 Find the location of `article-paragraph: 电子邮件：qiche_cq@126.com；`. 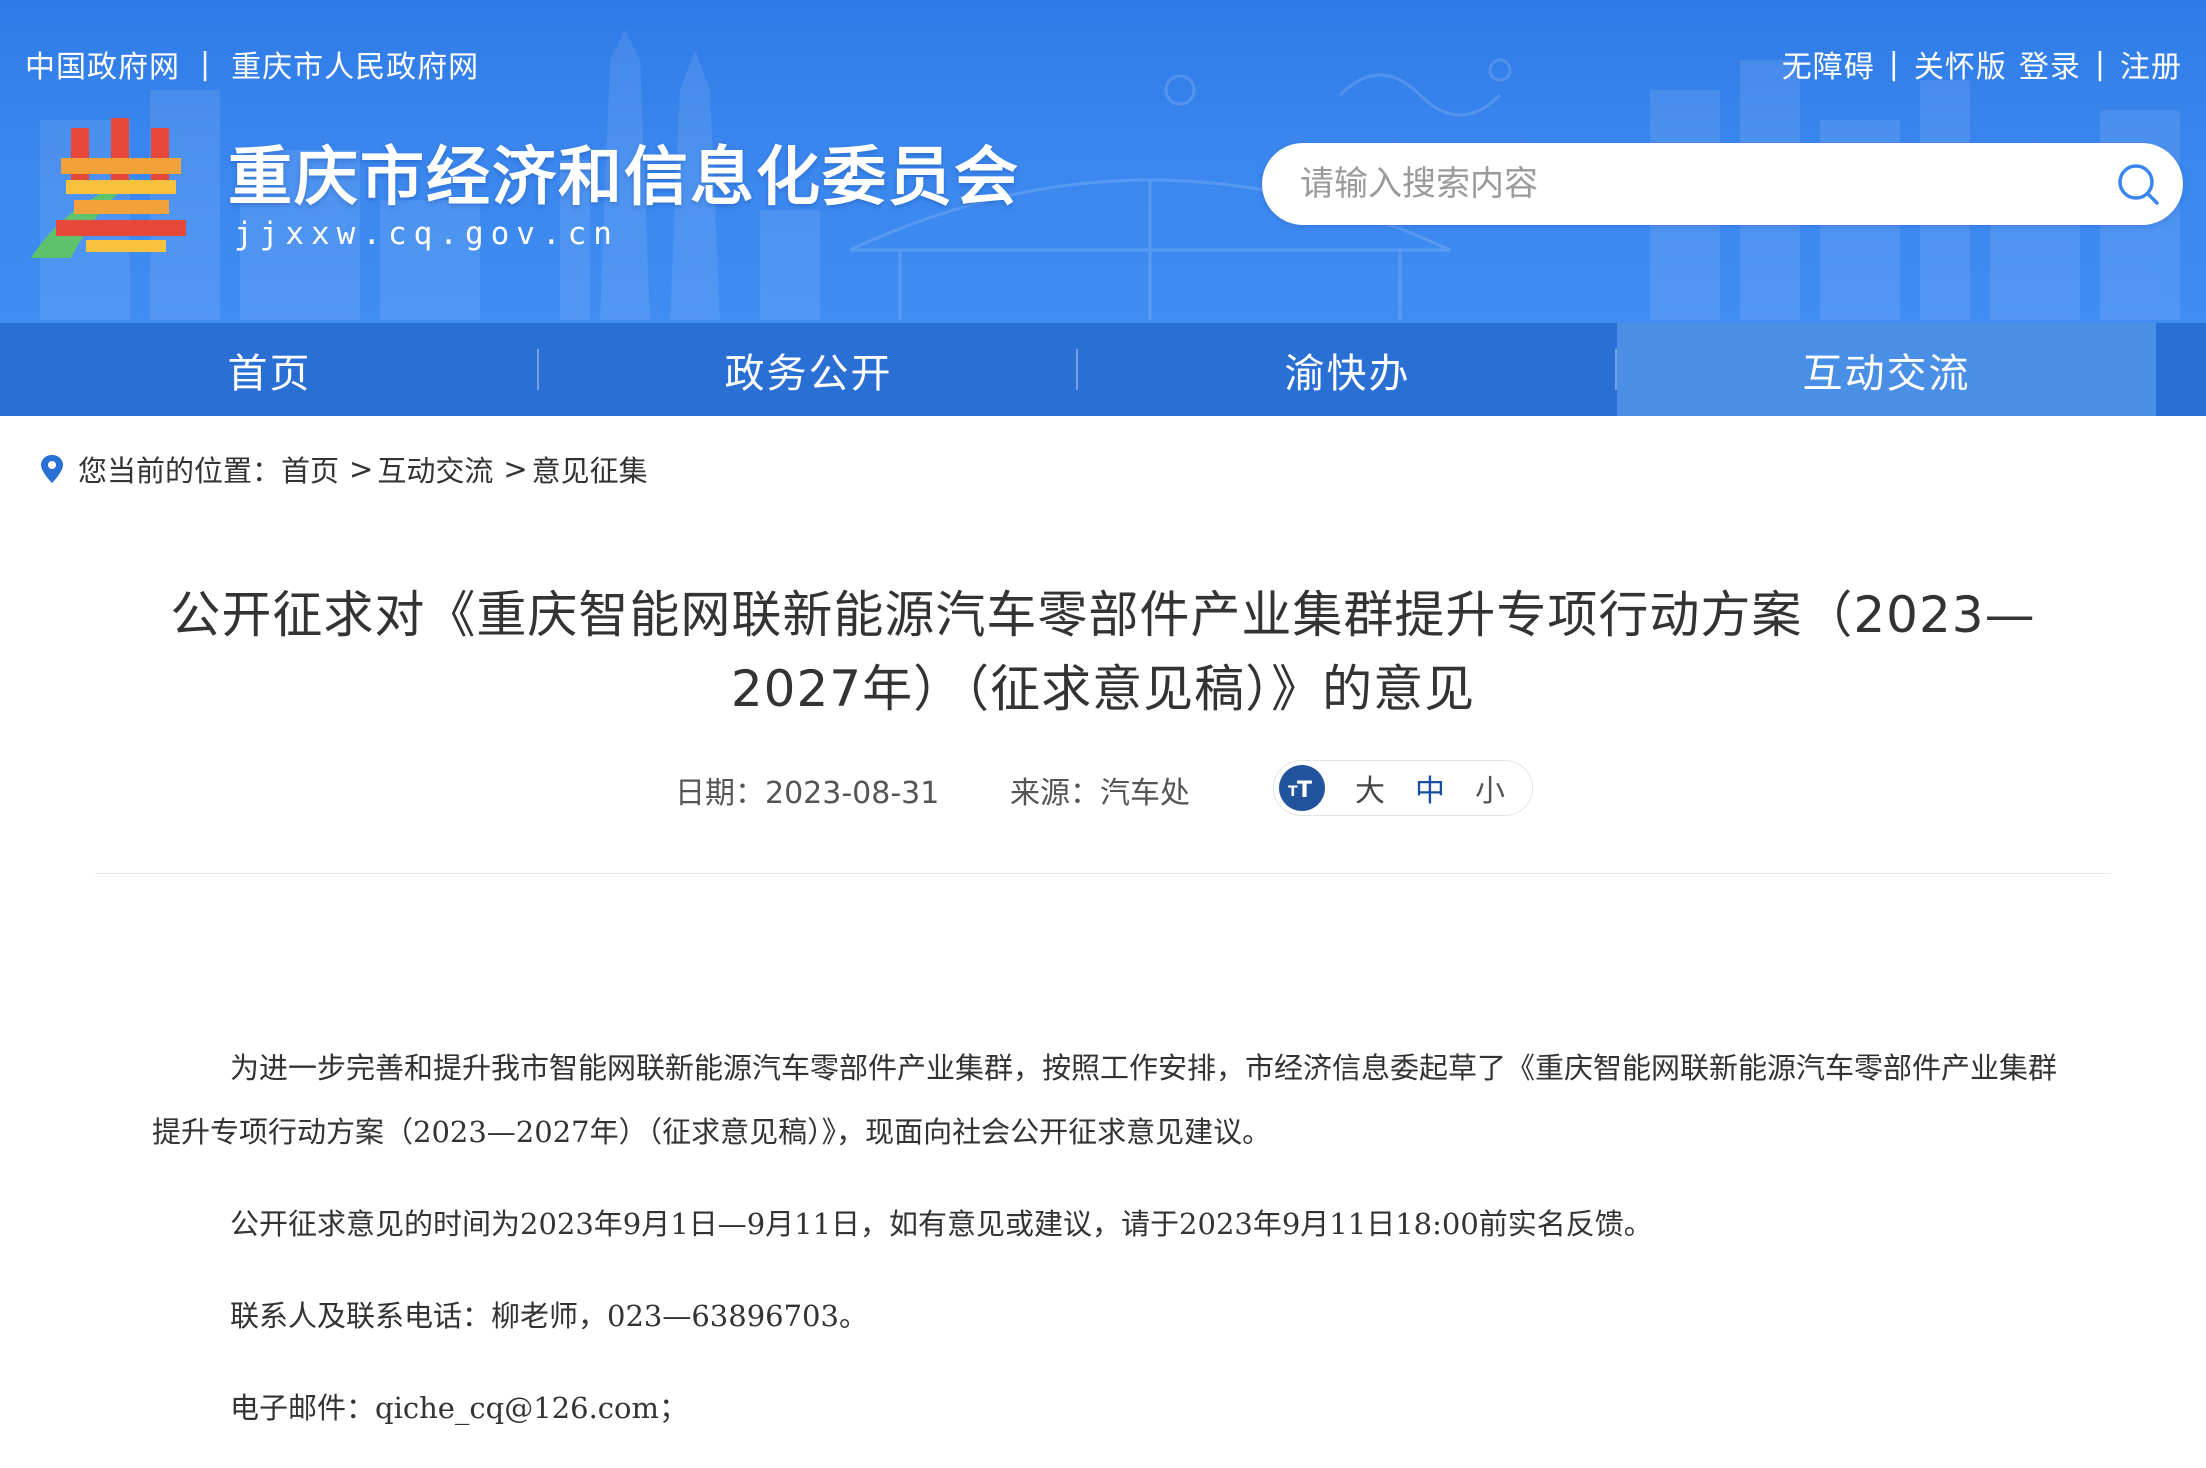

article-paragraph: 电子邮件：qiche_cq@126.com； is located at coordinates (459, 1408).